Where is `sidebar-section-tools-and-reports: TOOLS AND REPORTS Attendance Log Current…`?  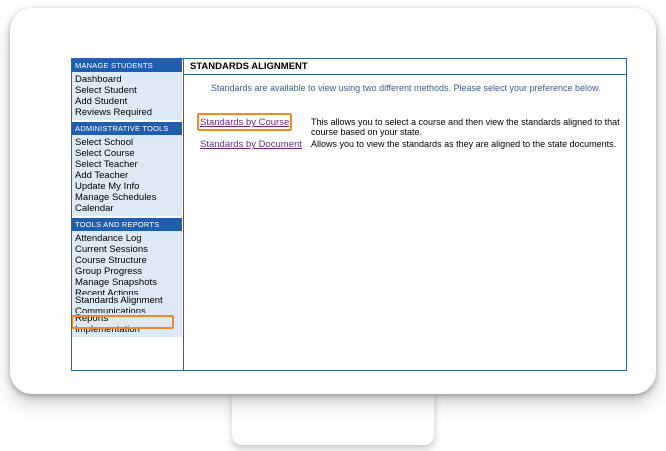 sidebar-section-tools-and-reports: TOOLS AND REPORTS Attendance Log Current… is located at coordinates (127, 278).